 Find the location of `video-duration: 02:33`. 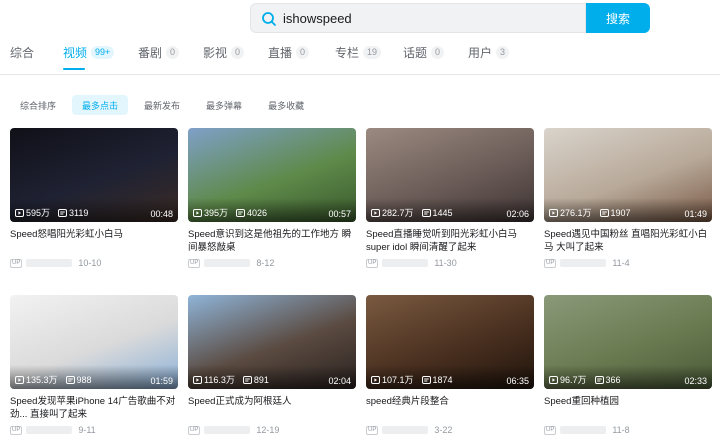

video-duration: 02:33 is located at coordinates (695, 381).